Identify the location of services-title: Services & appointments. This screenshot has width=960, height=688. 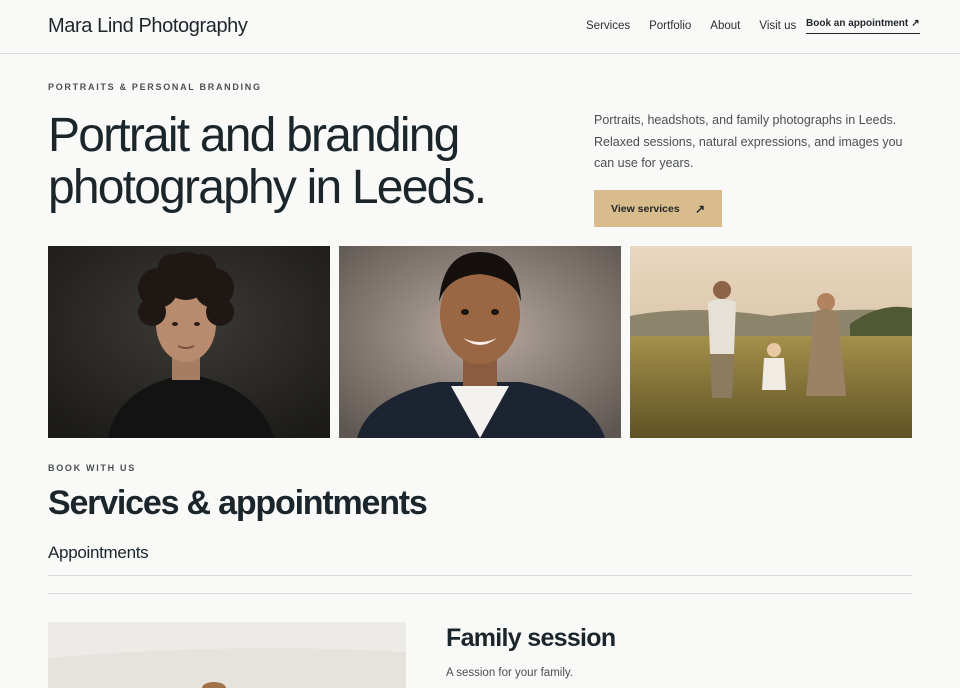
(238, 503).